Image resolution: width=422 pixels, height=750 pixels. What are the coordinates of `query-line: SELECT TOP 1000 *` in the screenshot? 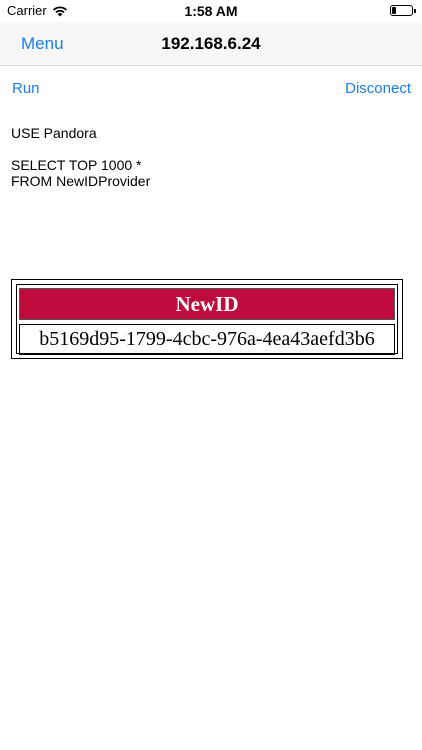 It's located at (76, 165).